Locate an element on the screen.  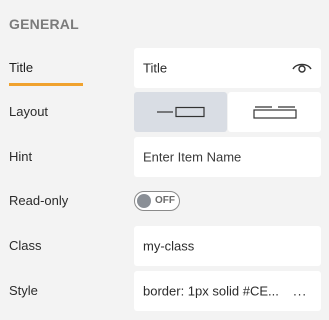
active-tab-underline is located at coordinates (46, 84).